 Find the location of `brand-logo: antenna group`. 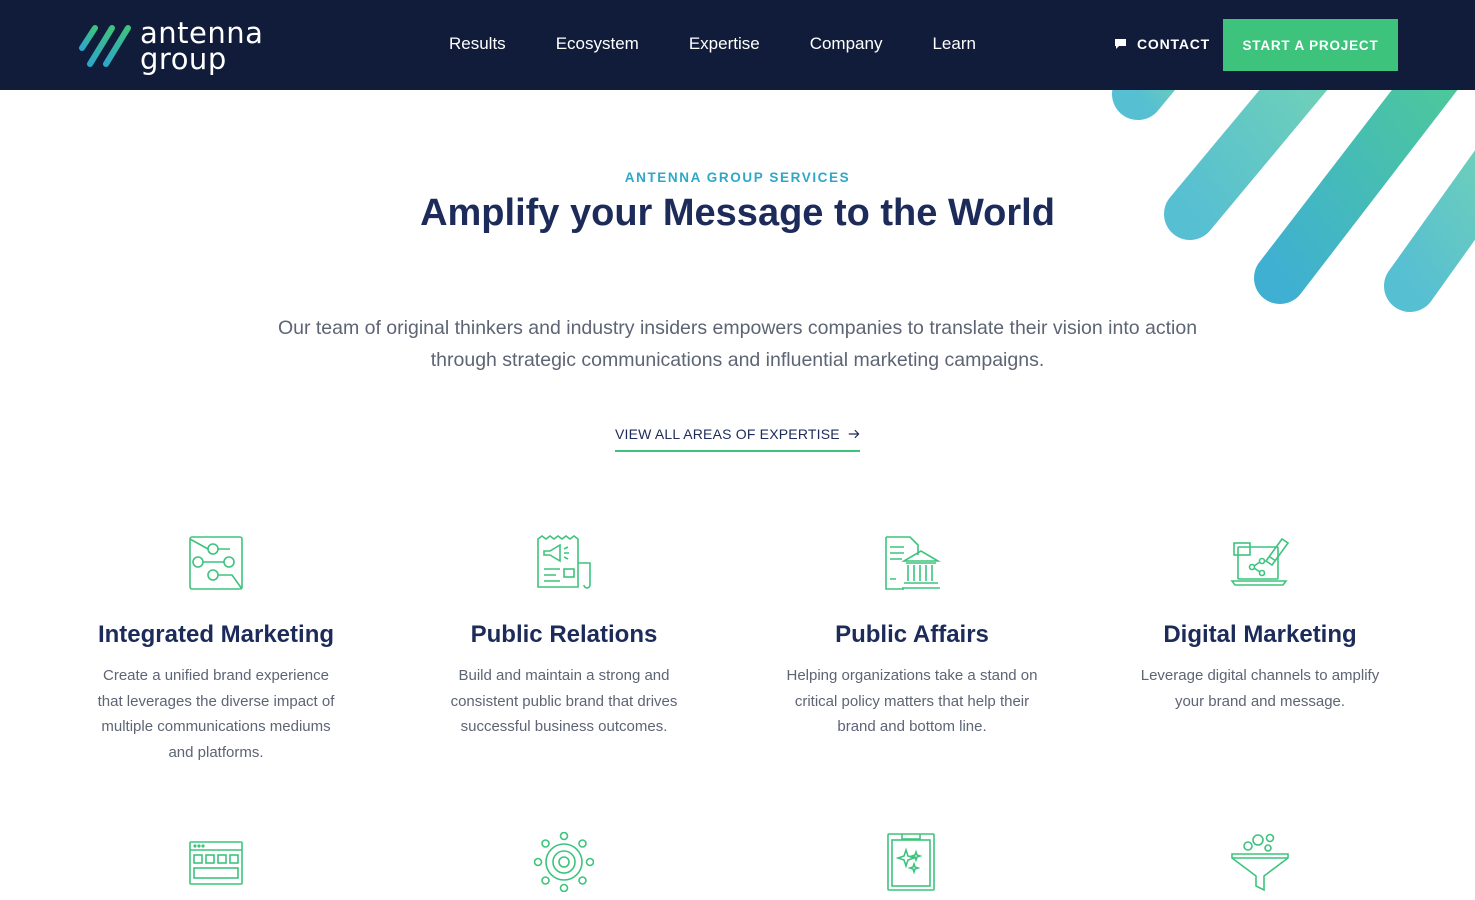

brand-logo: antenna group is located at coordinates (183, 46).